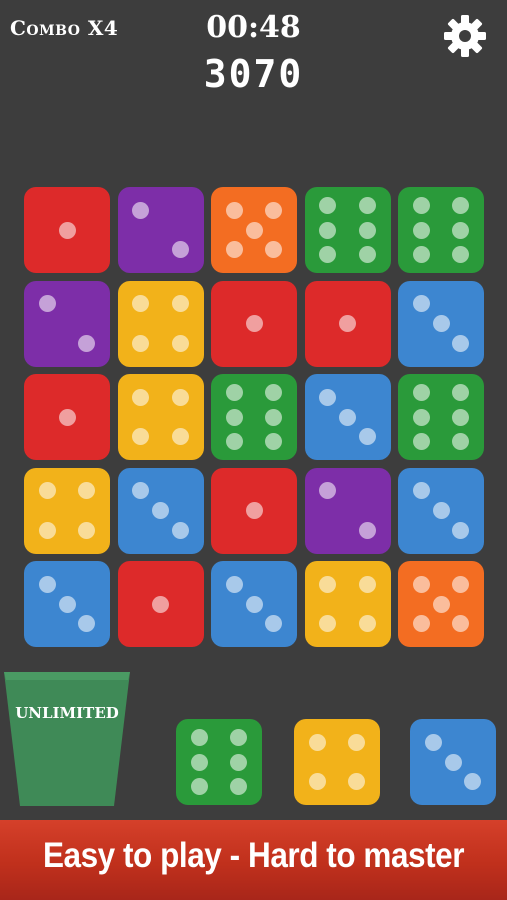  I want to click on cup, so click(67, 738).